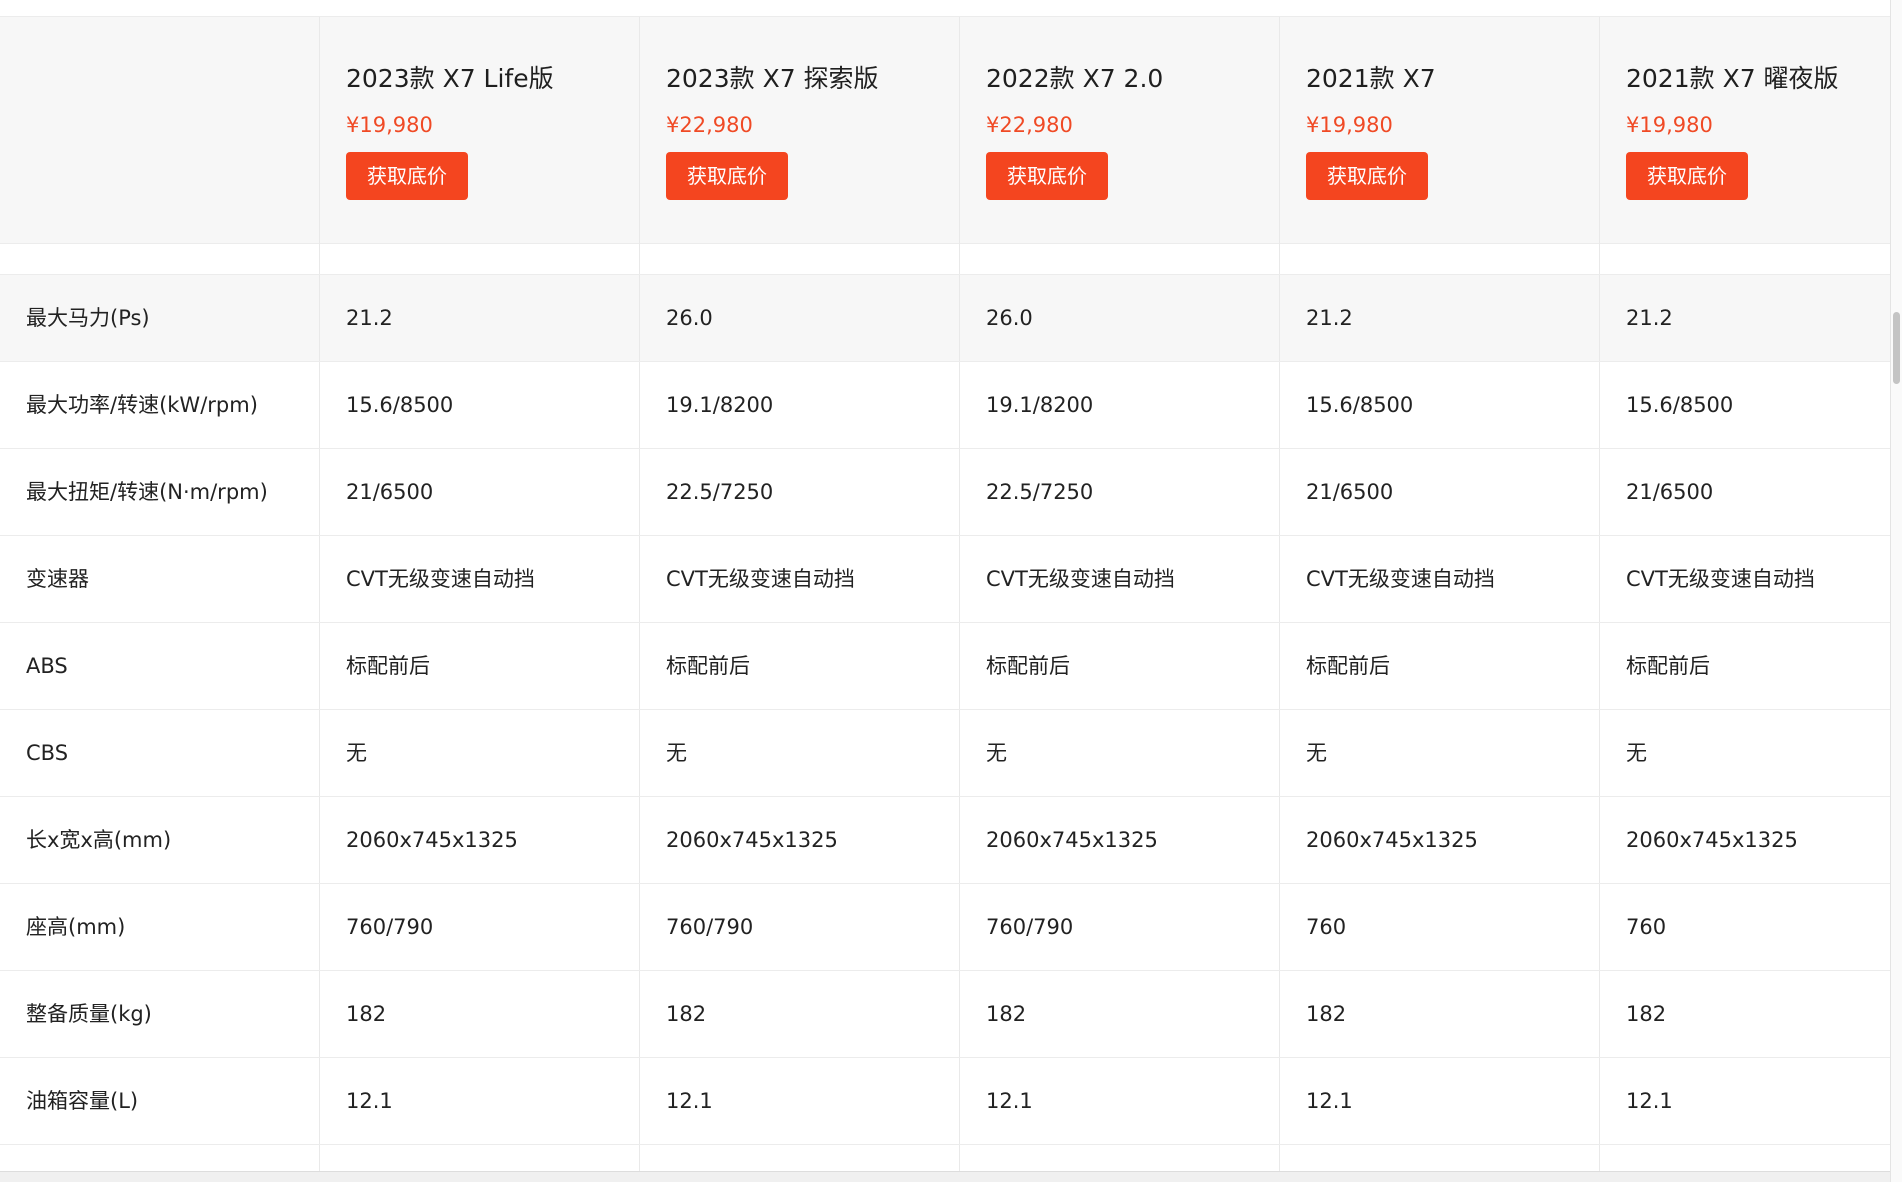 This screenshot has width=1902, height=1182. What do you see at coordinates (945, 8) in the screenshot?
I see `top-strip` at bounding box center [945, 8].